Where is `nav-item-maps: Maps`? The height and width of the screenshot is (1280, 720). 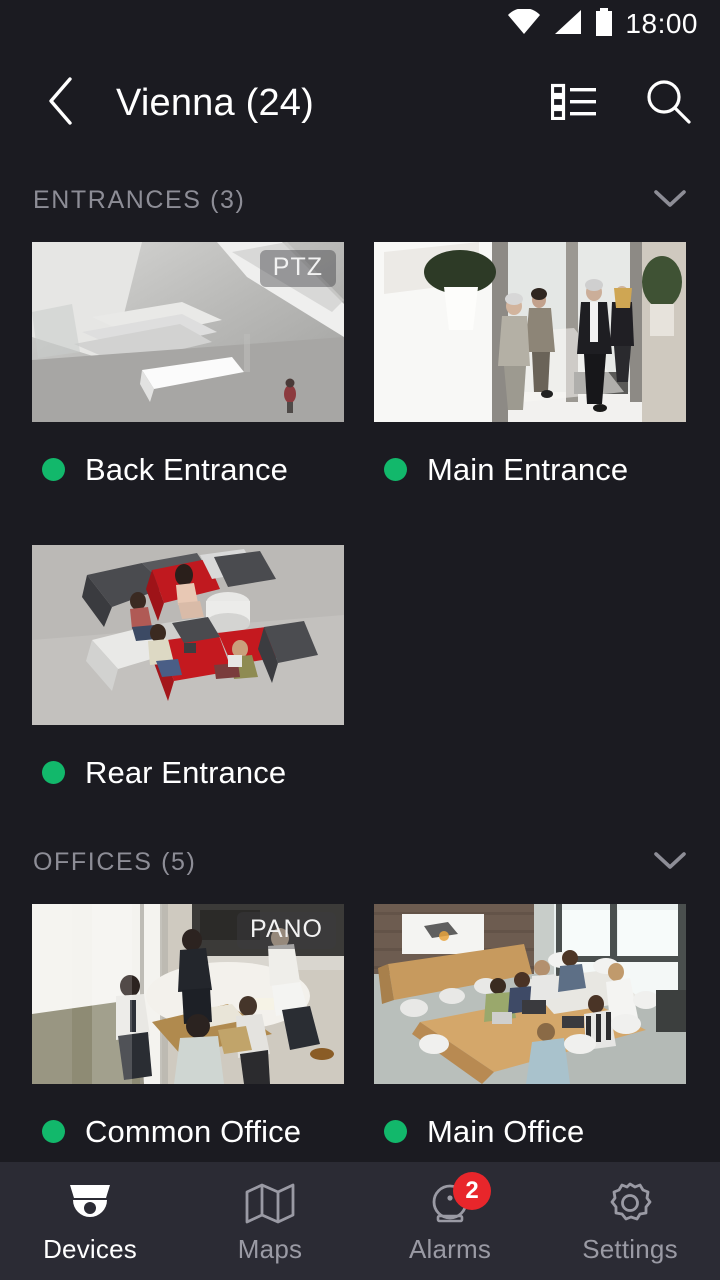 nav-item-maps: Maps is located at coordinates (270, 1221).